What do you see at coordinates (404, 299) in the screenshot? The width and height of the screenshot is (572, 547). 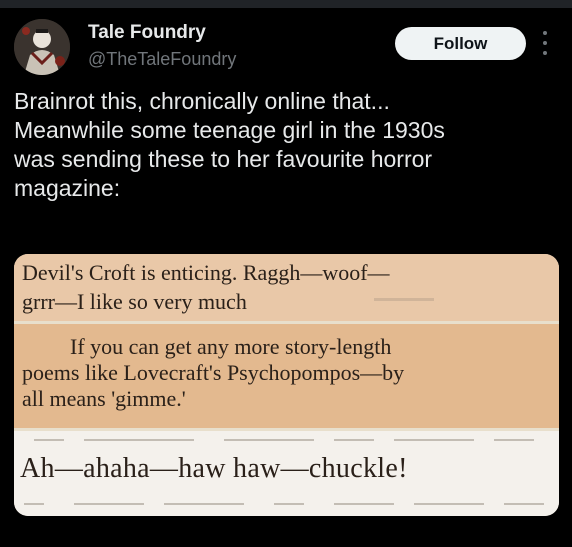 I see `paper-texture` at bounding box center [404, 299].